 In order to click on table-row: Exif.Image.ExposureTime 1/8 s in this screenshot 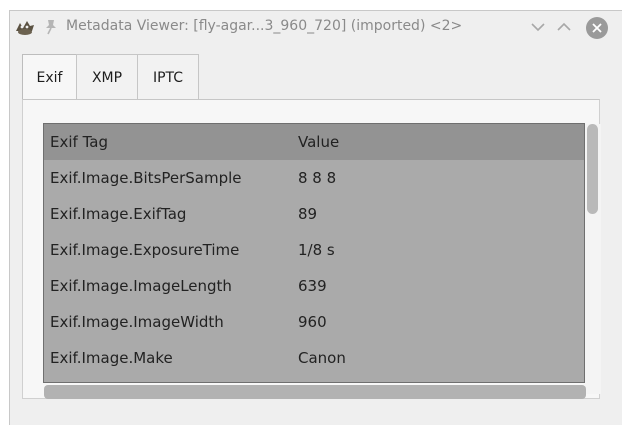, I will do `click(314, 250)`.